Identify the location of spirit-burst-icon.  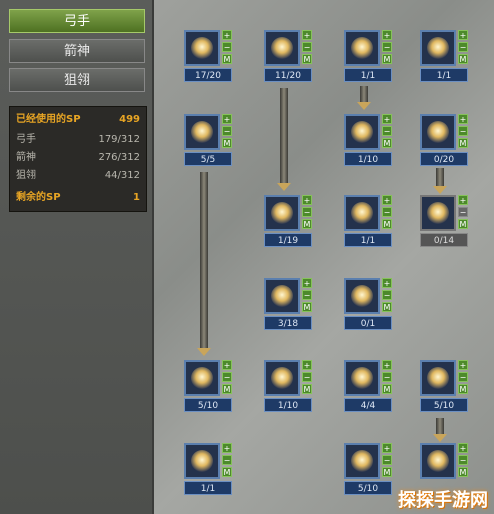
(362, 48).